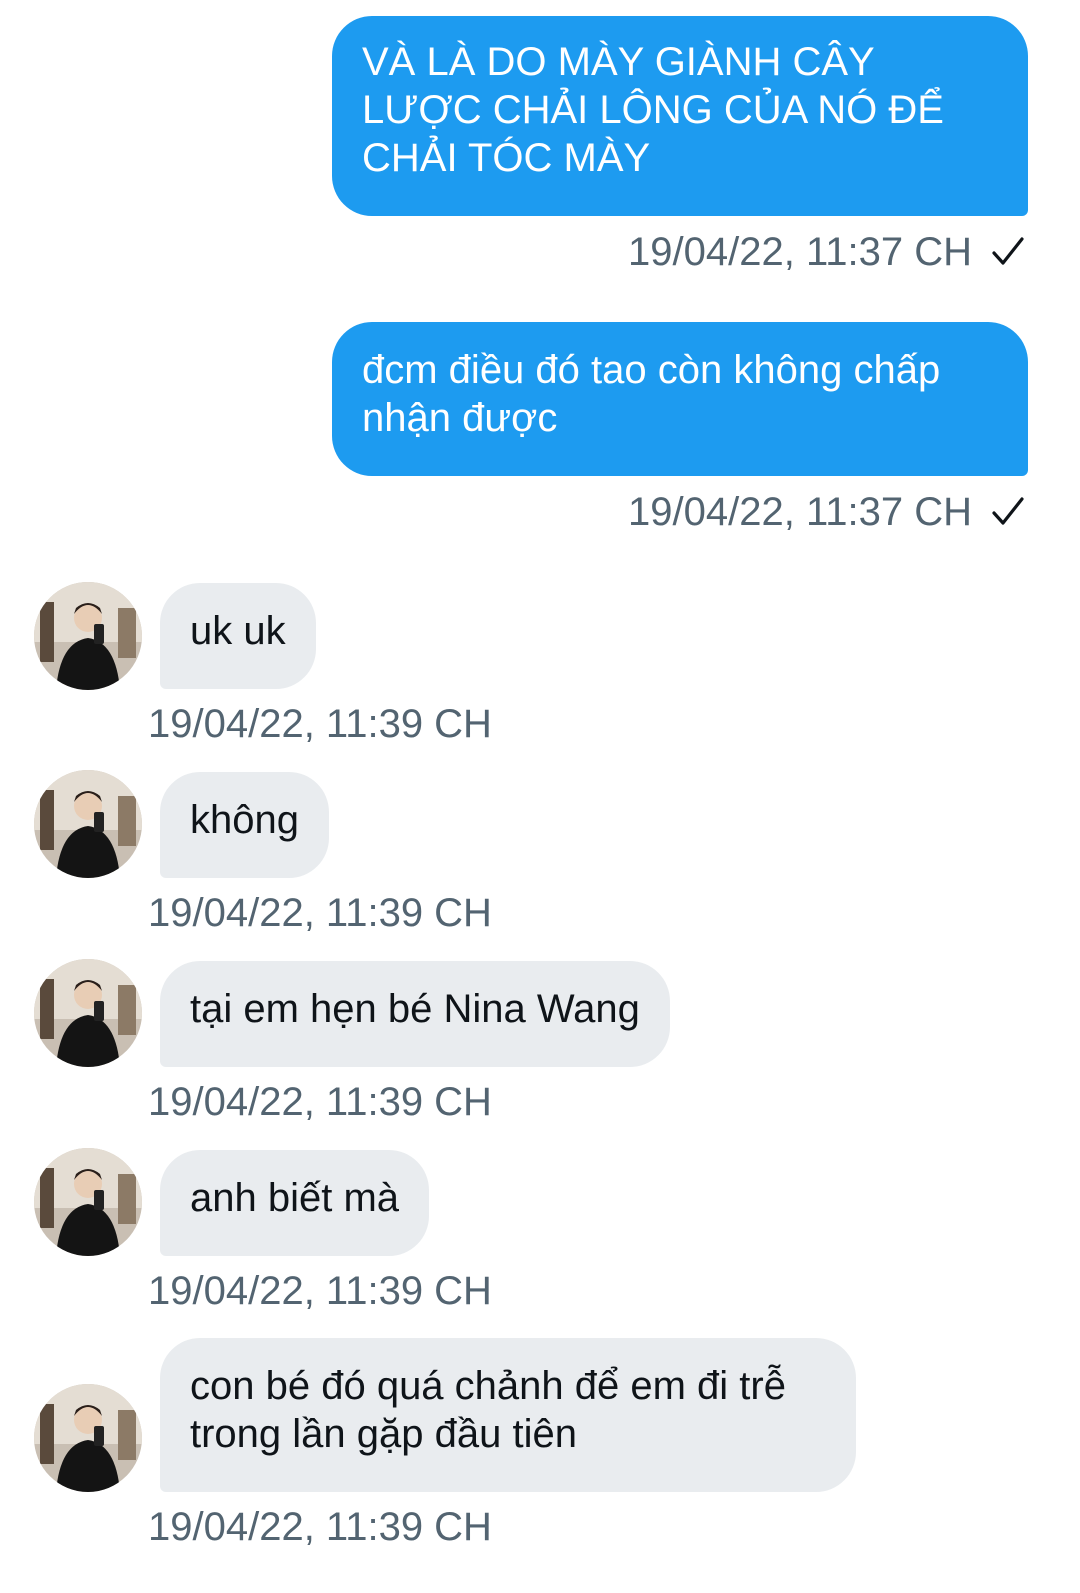  I want to click on incoming-message-bubble: không, so click(244, 825).